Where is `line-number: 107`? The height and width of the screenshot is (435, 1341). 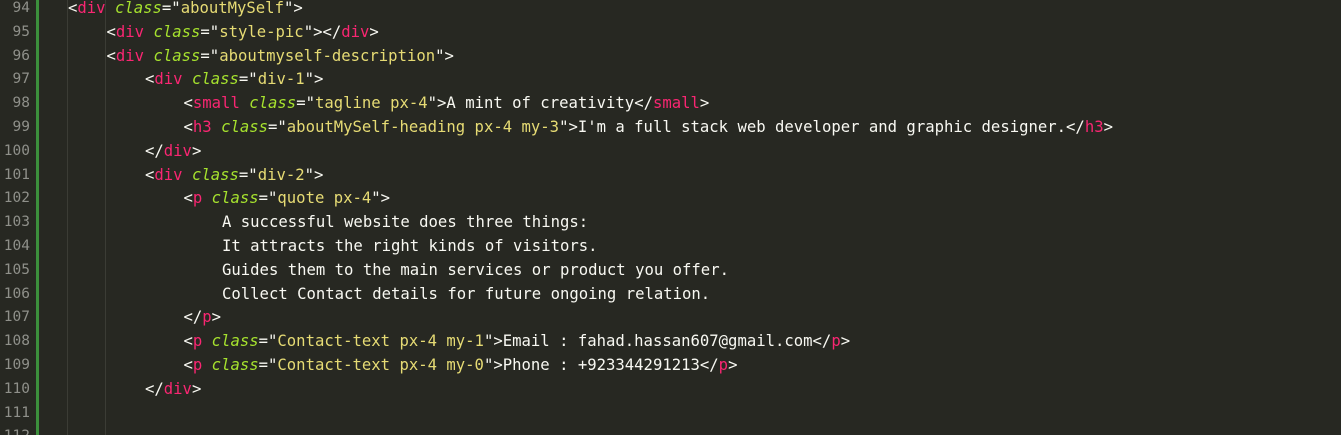
line-number: 107 is located at coordinates (16, 317).